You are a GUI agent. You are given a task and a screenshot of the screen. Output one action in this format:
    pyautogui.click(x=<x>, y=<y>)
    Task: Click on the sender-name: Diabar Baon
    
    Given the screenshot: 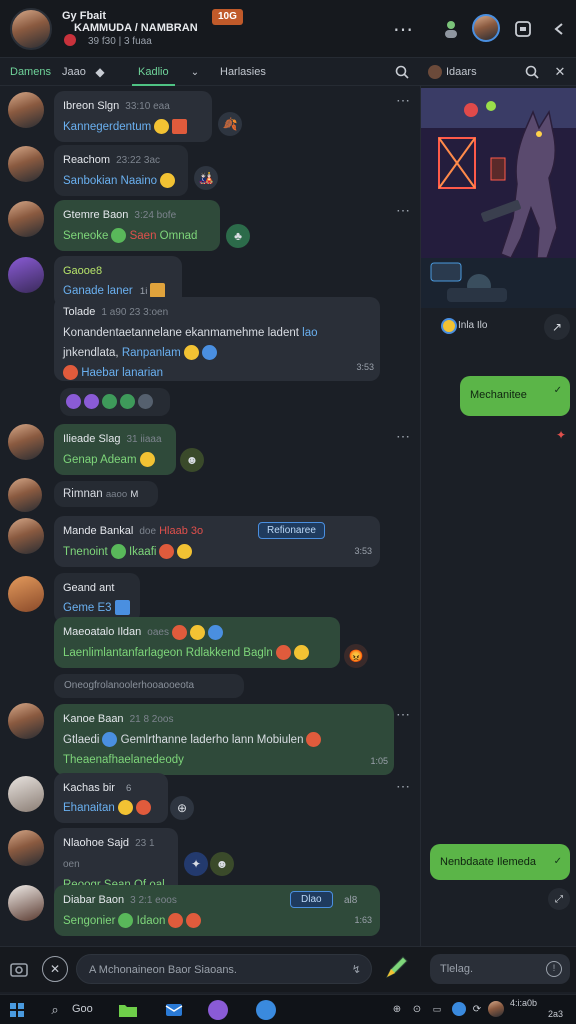 What is the action you would take?
    pyautogui.click(x=94, y=900)
    